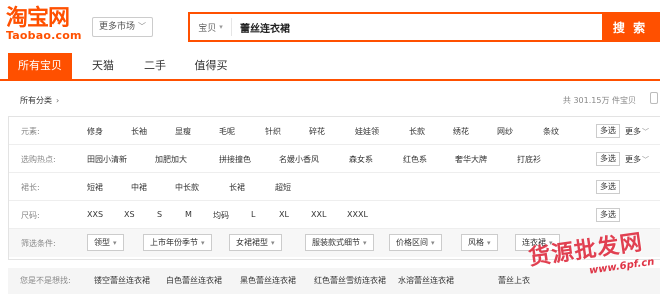 The width and height of the screenshot is (660, 294). What do you see at coordinates (299, 159) in the screenshot?
I see `filter-option: 名媛小香风` at bounding box center [299, 159].